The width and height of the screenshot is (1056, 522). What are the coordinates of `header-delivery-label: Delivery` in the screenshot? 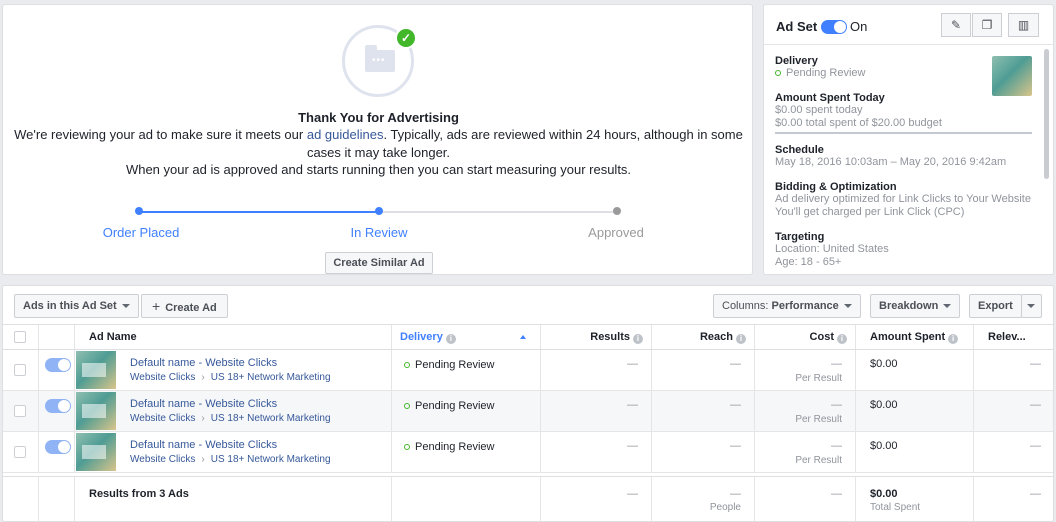 It's located at (421, 337).